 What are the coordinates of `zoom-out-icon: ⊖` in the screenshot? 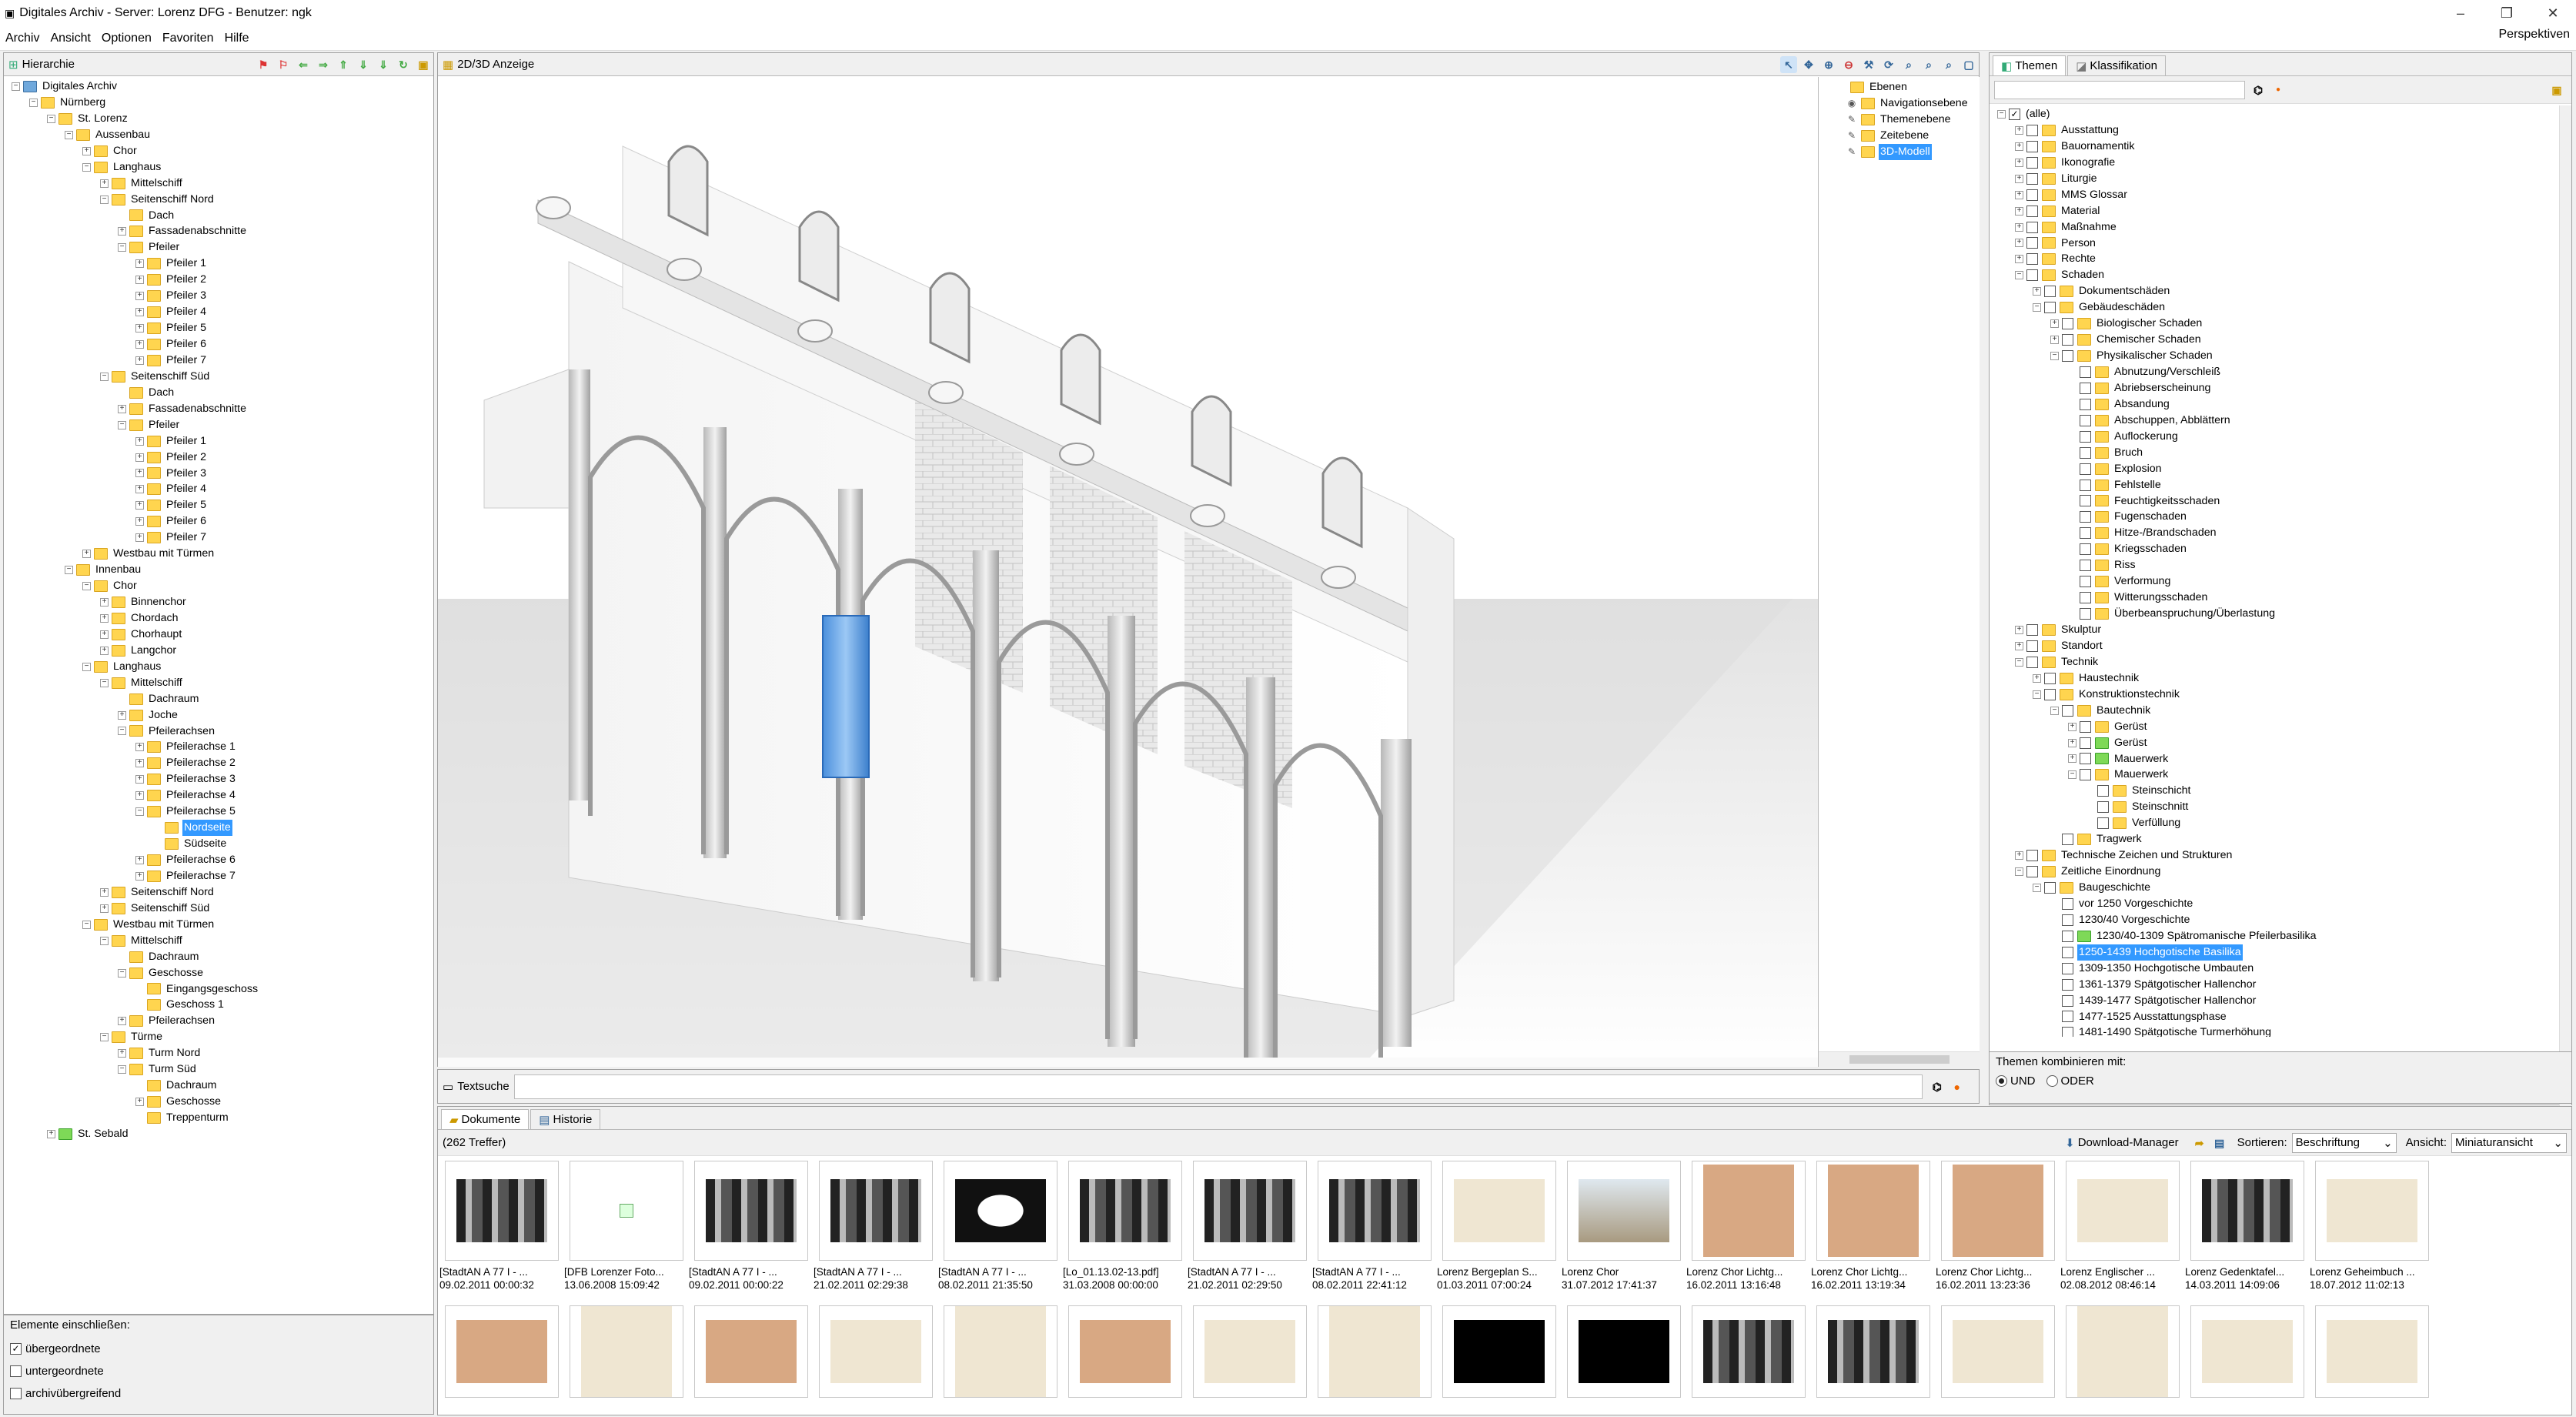 It's located at (1848, 64).